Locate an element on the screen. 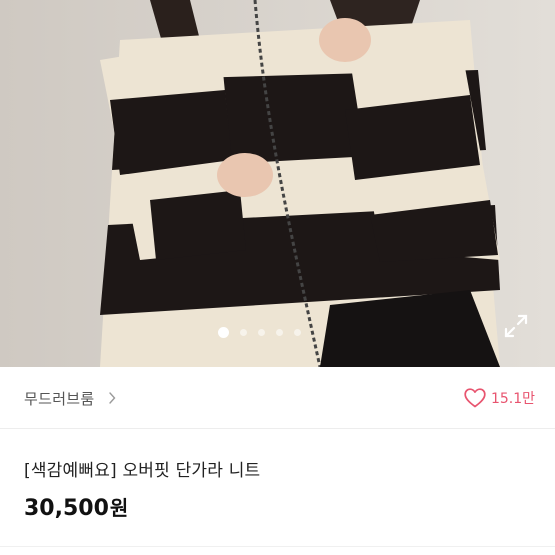 The height and width of the screenshot is (555, 555). price-amount: 30,500 is located at coordinates (66, 508).